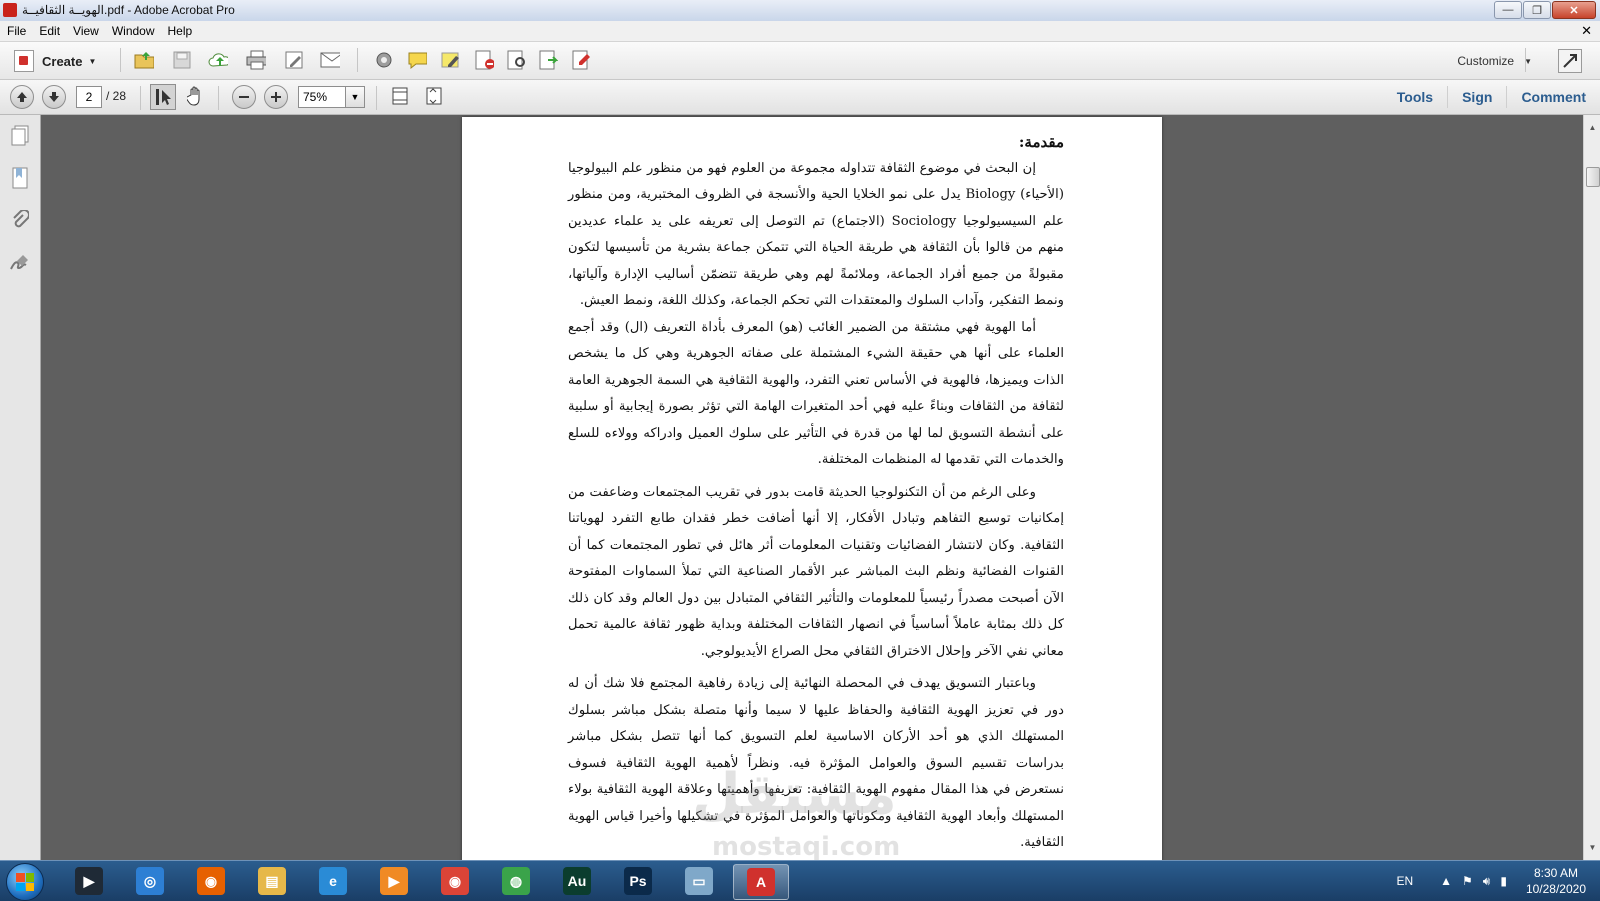 The height and width of the screenshot is (901, 1600). I want to click on fit-page-icon, so click(434, 96).